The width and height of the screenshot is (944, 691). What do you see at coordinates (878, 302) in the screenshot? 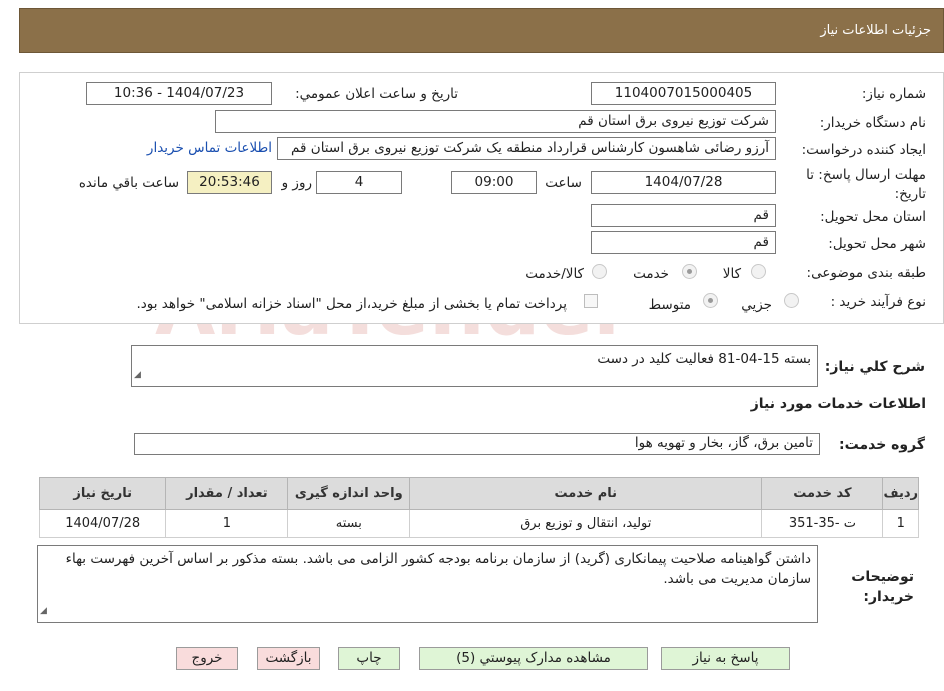
I see `process-label: نوع فرآیند خرید :` at bounding box center [878, 302].